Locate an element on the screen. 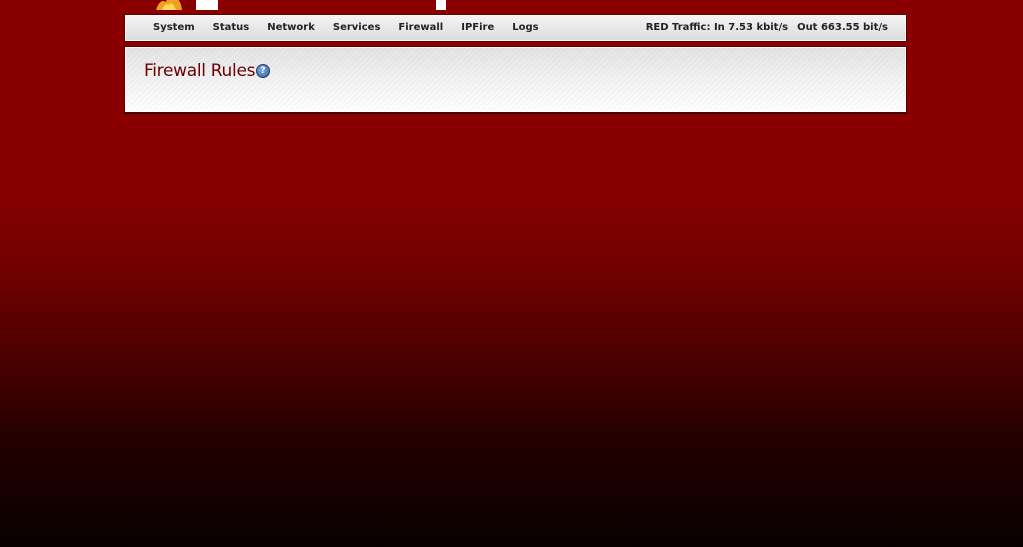 Image resolution: width=1023 pixels, height=547 pixels. nav-item-system: System is located at coordinates (174, 28).